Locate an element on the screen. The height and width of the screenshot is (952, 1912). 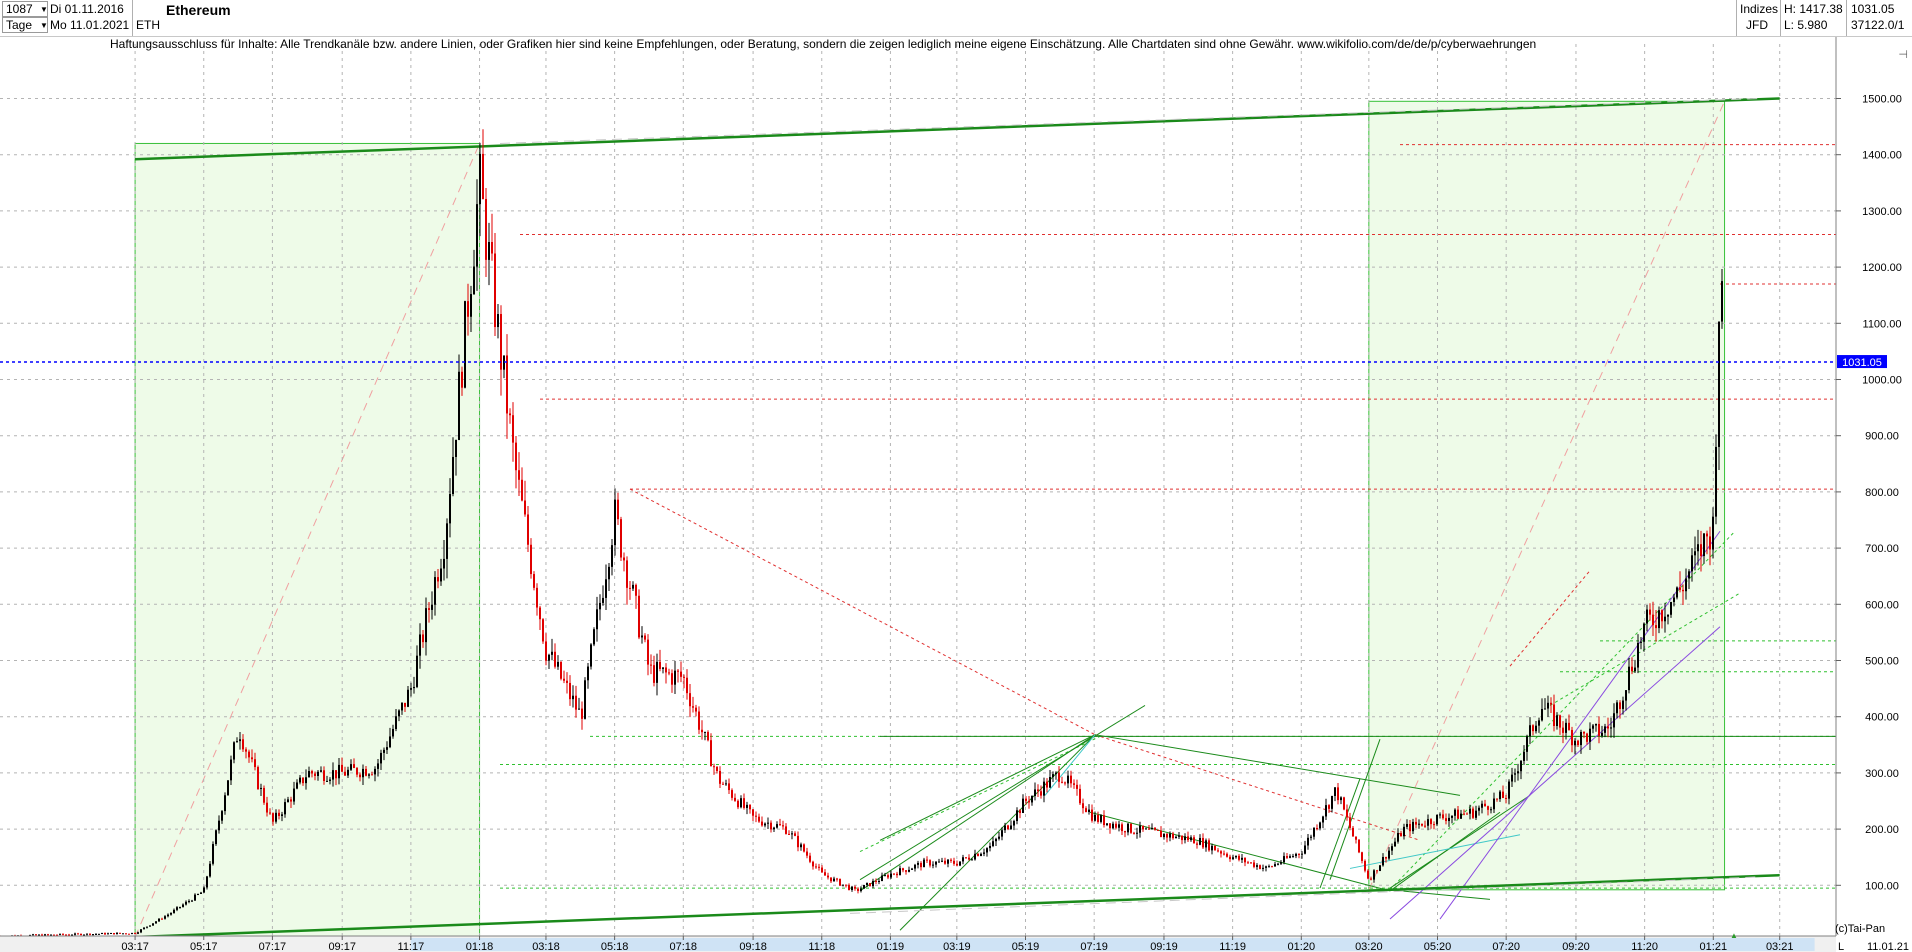
x-tick-label: 07:17 is located at coordinates (273, 946).